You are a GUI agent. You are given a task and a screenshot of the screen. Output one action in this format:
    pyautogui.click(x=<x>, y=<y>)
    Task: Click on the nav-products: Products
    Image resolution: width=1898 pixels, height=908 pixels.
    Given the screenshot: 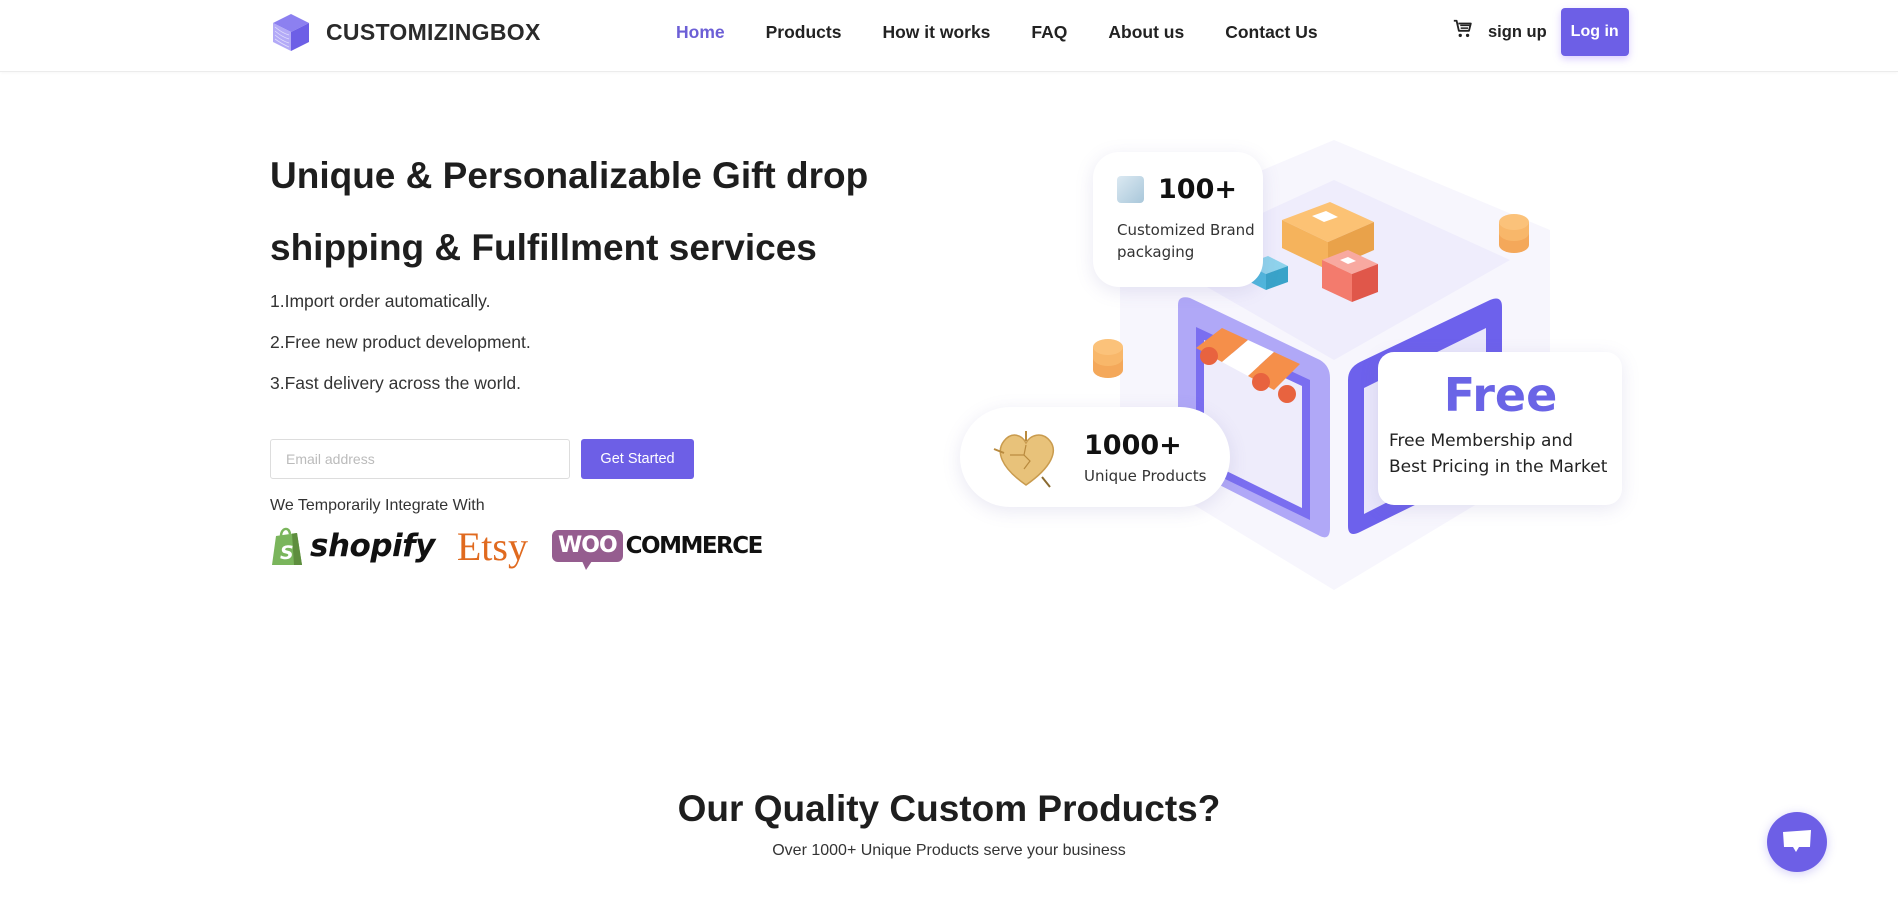 What is the action you would take?
    pyautogui.click(x=804, y=32)
    